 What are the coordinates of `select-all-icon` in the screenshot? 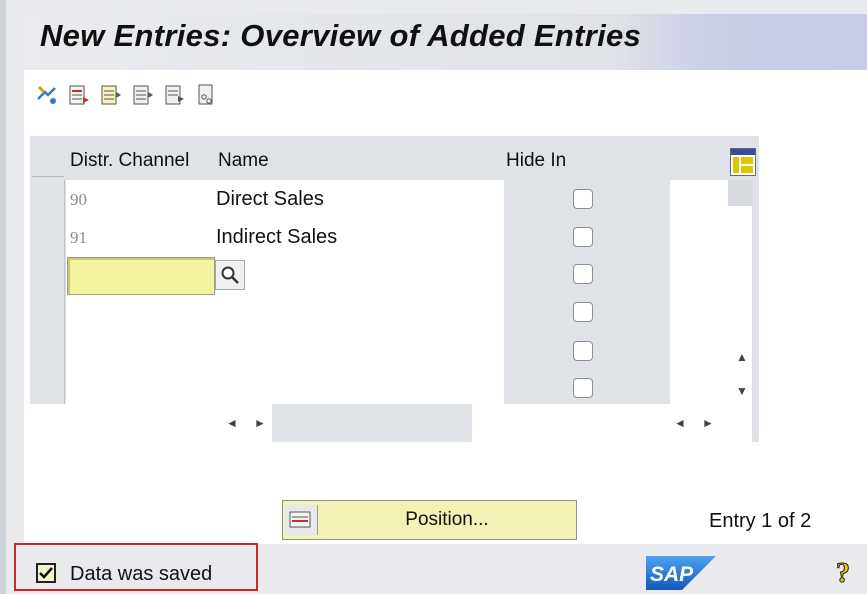 It's located at (205, 94).